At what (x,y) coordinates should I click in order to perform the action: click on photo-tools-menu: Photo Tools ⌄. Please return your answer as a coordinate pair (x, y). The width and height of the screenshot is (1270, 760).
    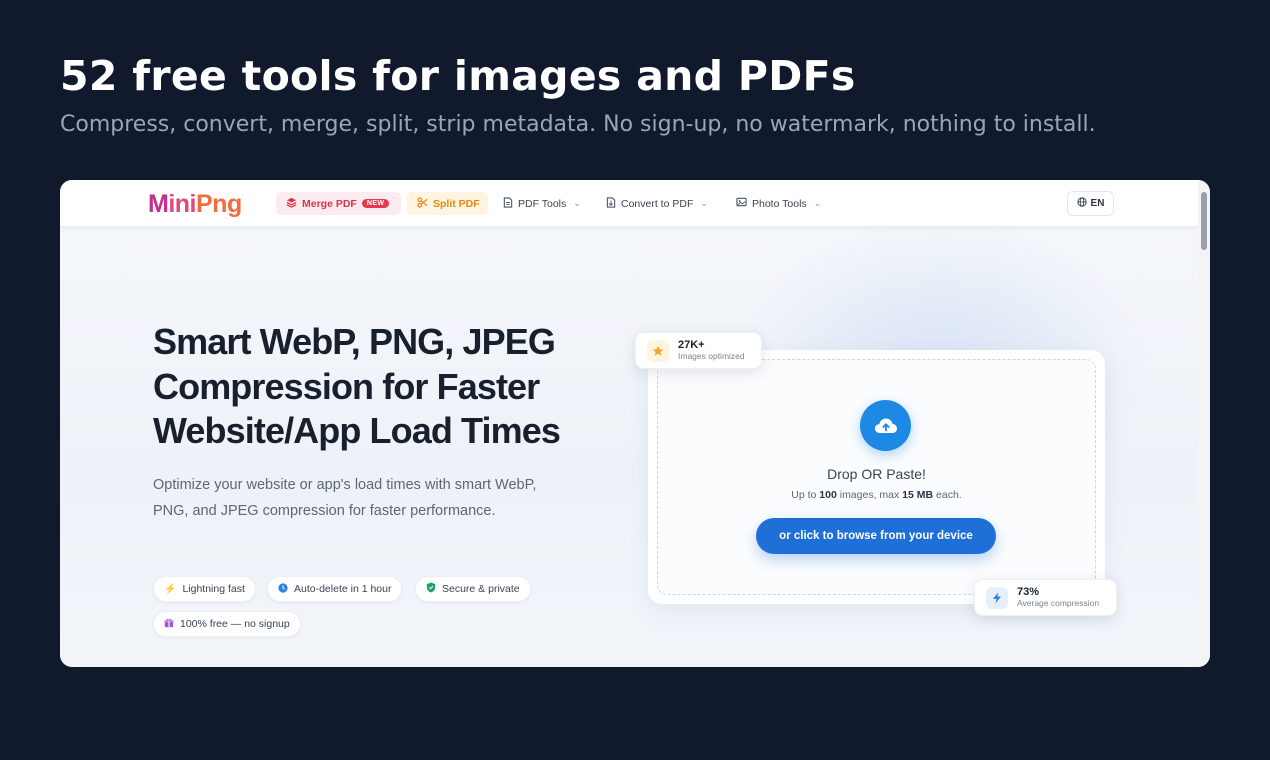
    Looking at the image, I should click on (778, 203).